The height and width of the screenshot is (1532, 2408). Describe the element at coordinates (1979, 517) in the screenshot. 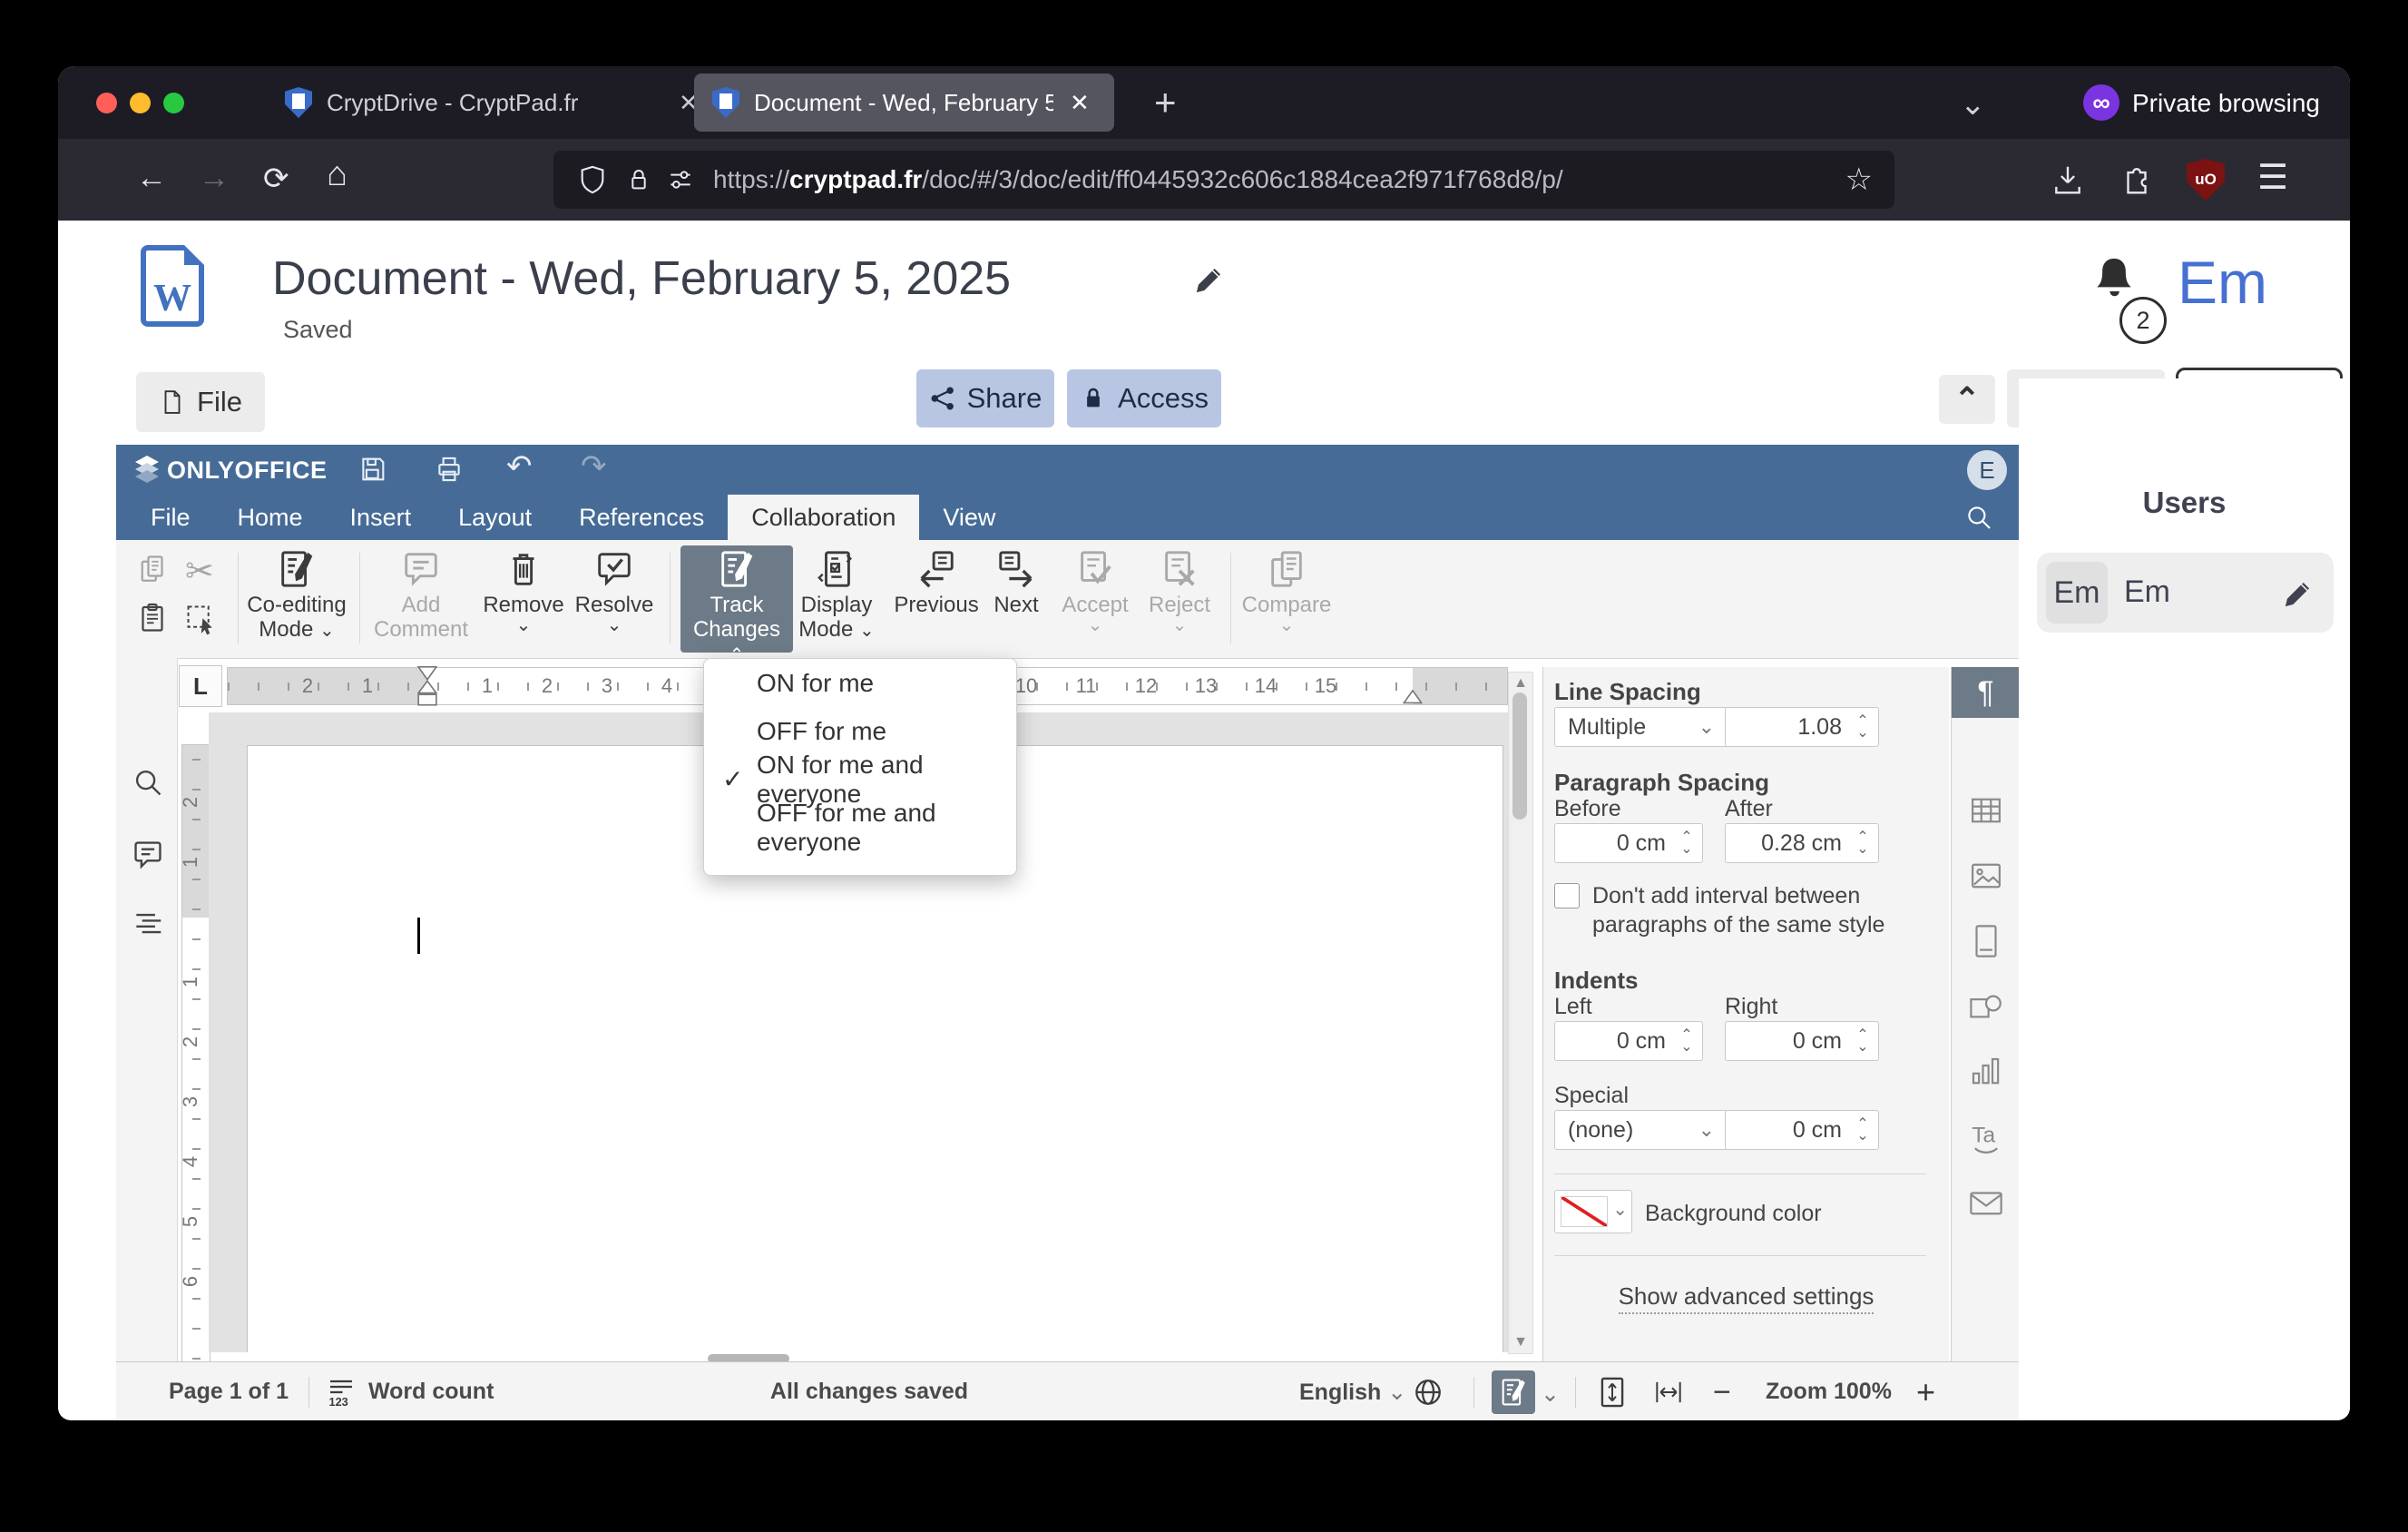

I see `editor-search-icon` at that location.